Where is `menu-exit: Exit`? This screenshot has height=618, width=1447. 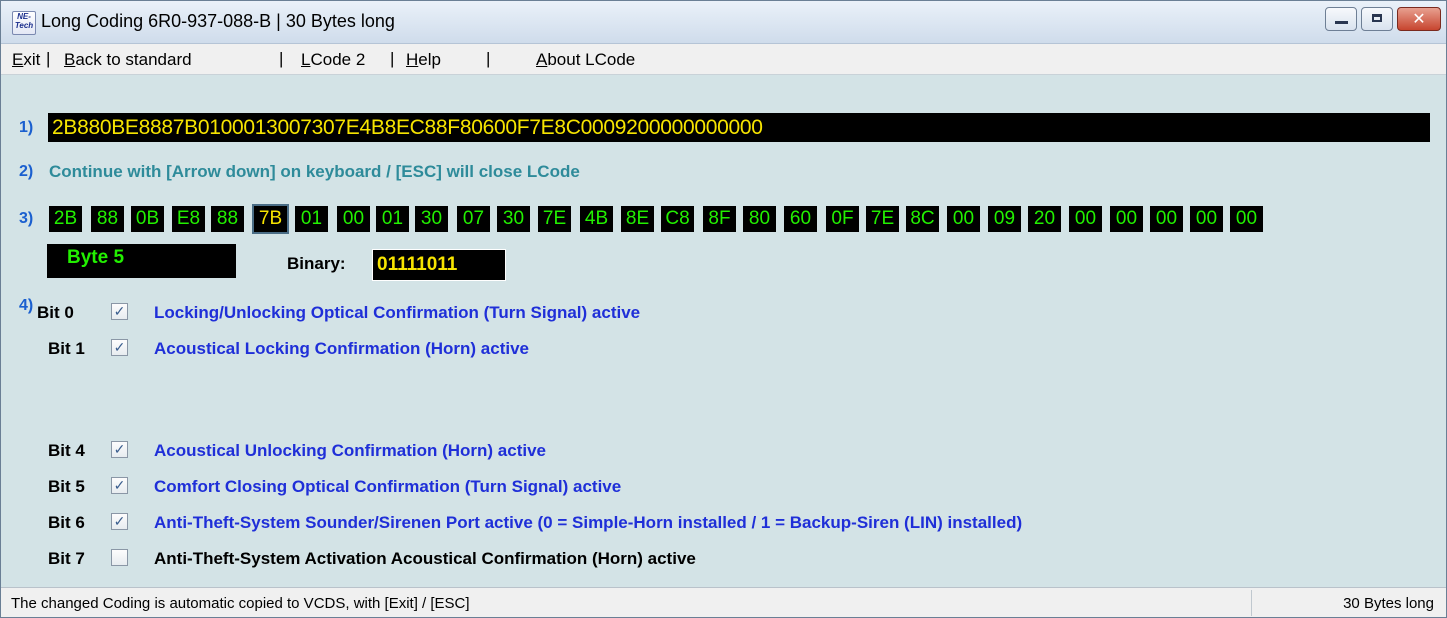
menu-exit: Exit is located at coordinates (26, 60).